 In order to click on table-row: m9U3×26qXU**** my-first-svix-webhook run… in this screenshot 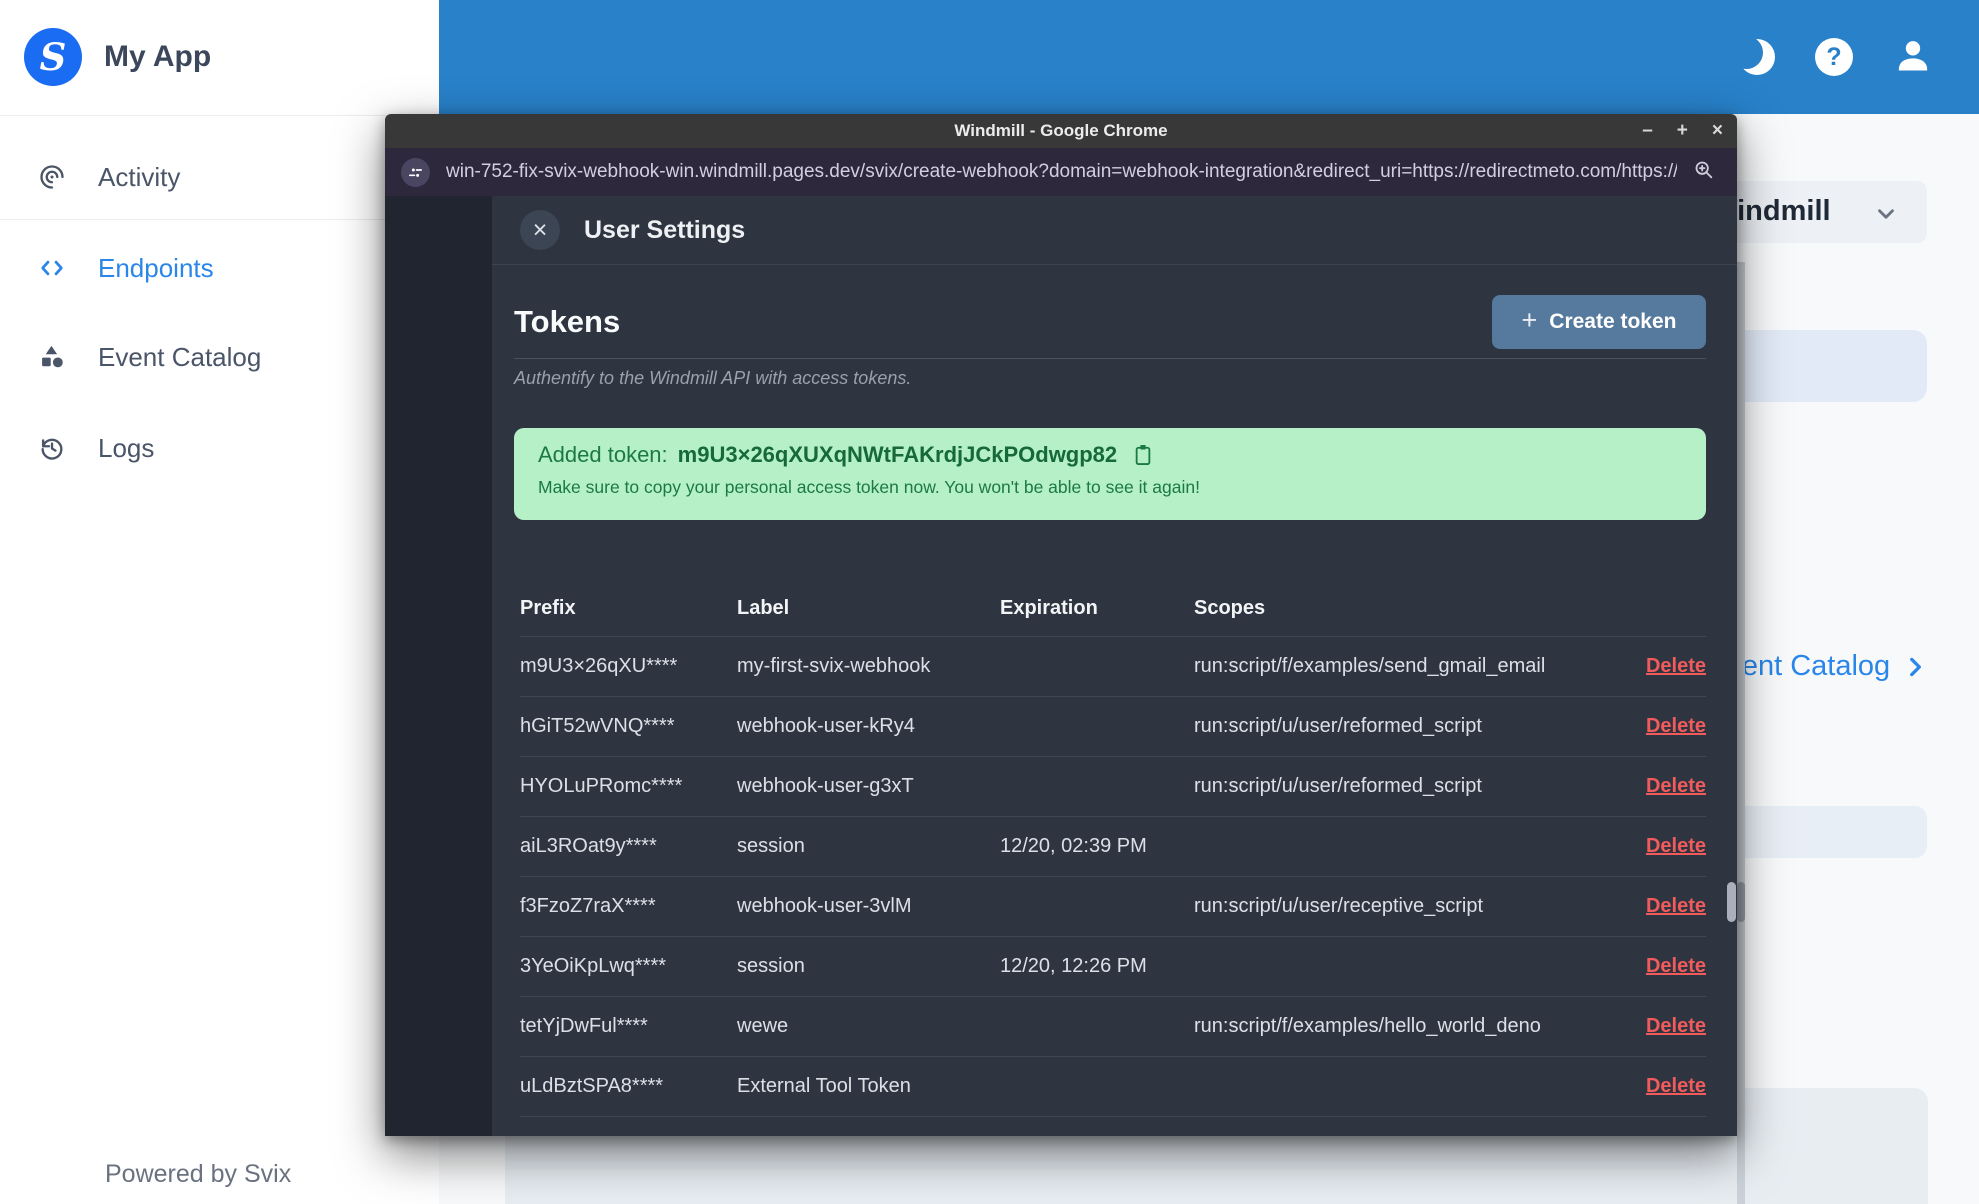, I will do `click(1113, 666)`.